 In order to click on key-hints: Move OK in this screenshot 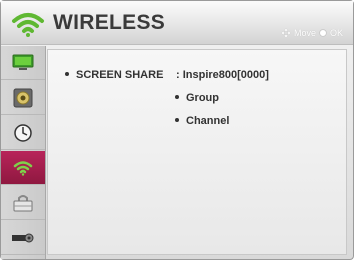, I will do `click(311, 33)`.